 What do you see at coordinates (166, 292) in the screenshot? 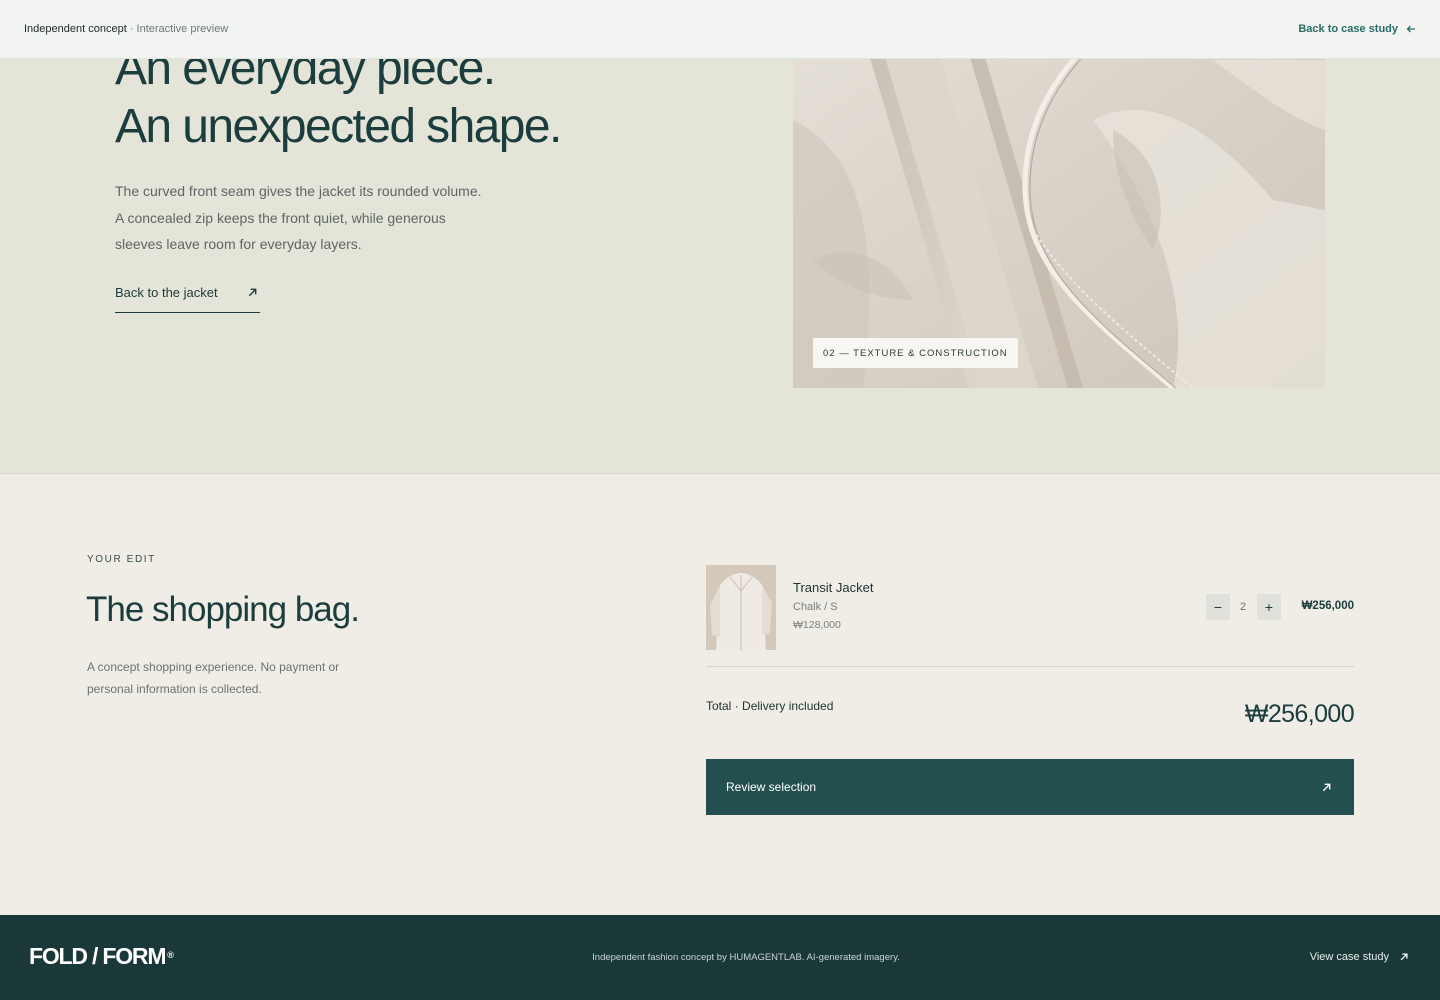
I see `back-to-jacket-label: Back to the jacket` at bounding box center [166, 292].